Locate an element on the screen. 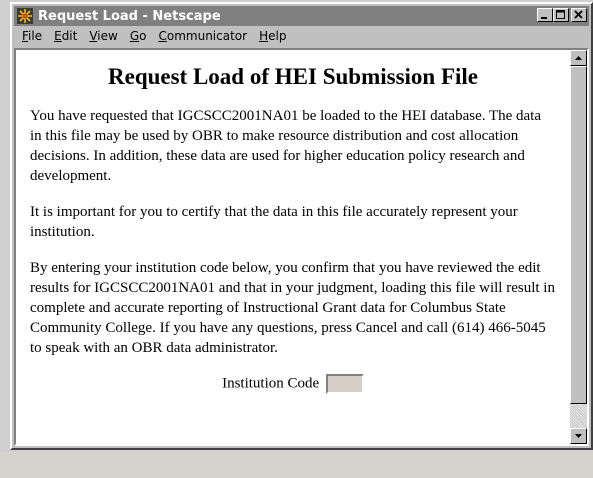 This screenshot has height=478, width=593. menu-view: View is located at coordinates (103, 36).